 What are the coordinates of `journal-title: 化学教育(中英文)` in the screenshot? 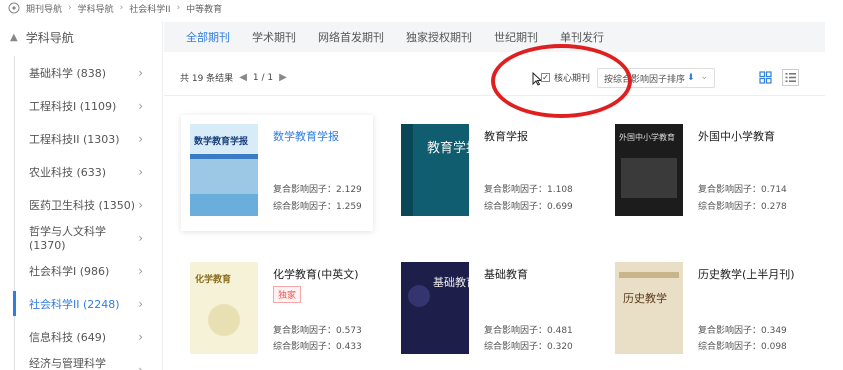 It's located at (316, 274).